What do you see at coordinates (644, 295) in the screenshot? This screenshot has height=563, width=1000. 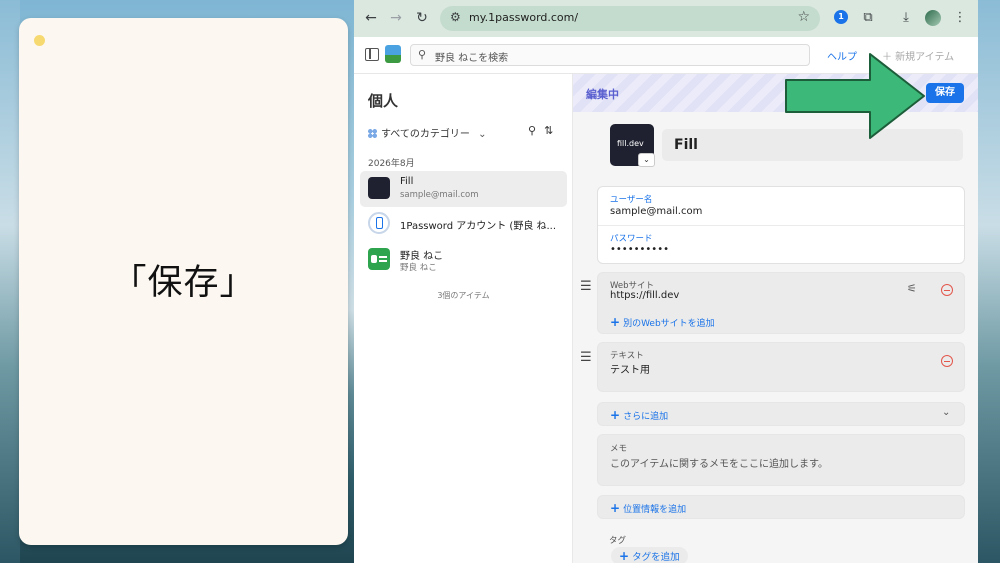 I see `website-field: https://fill.dev` at bounding box center [644, 295].